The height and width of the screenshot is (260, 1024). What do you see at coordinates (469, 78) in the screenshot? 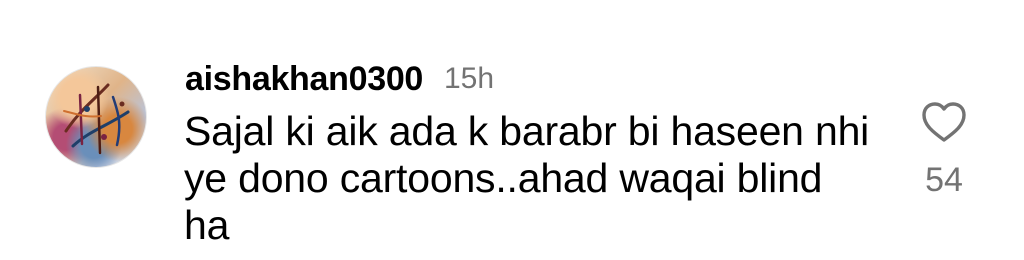
I see `timestamp: 15h` at bounding box center [469, 78].